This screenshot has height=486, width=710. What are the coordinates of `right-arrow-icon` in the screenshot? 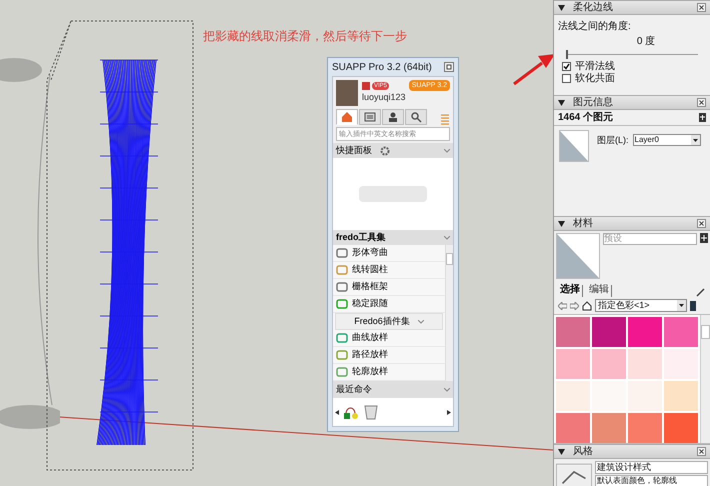 It's located at (449, 412).